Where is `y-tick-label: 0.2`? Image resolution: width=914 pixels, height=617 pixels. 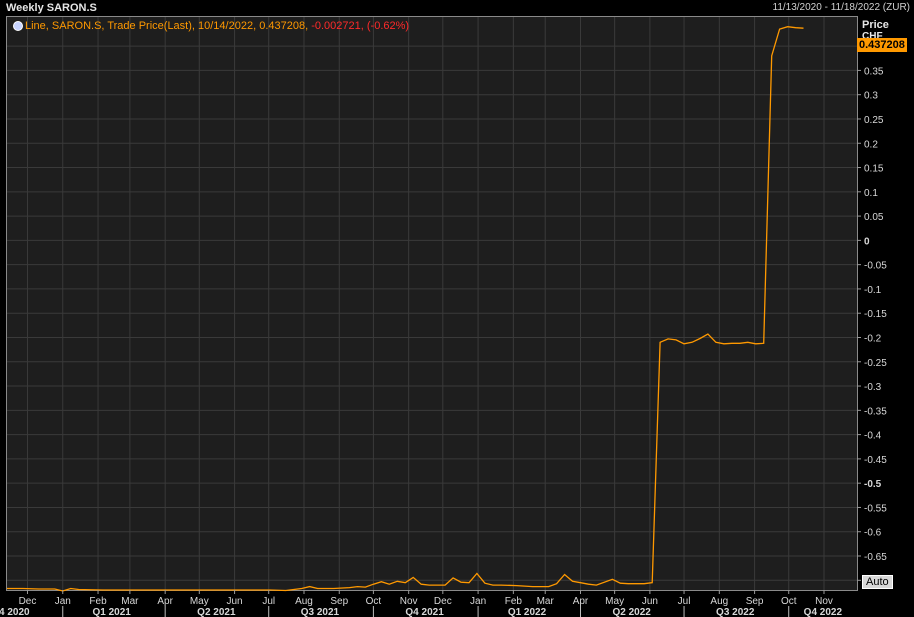 y-tick-label: 0.2 is located at coordinates (871, 144).